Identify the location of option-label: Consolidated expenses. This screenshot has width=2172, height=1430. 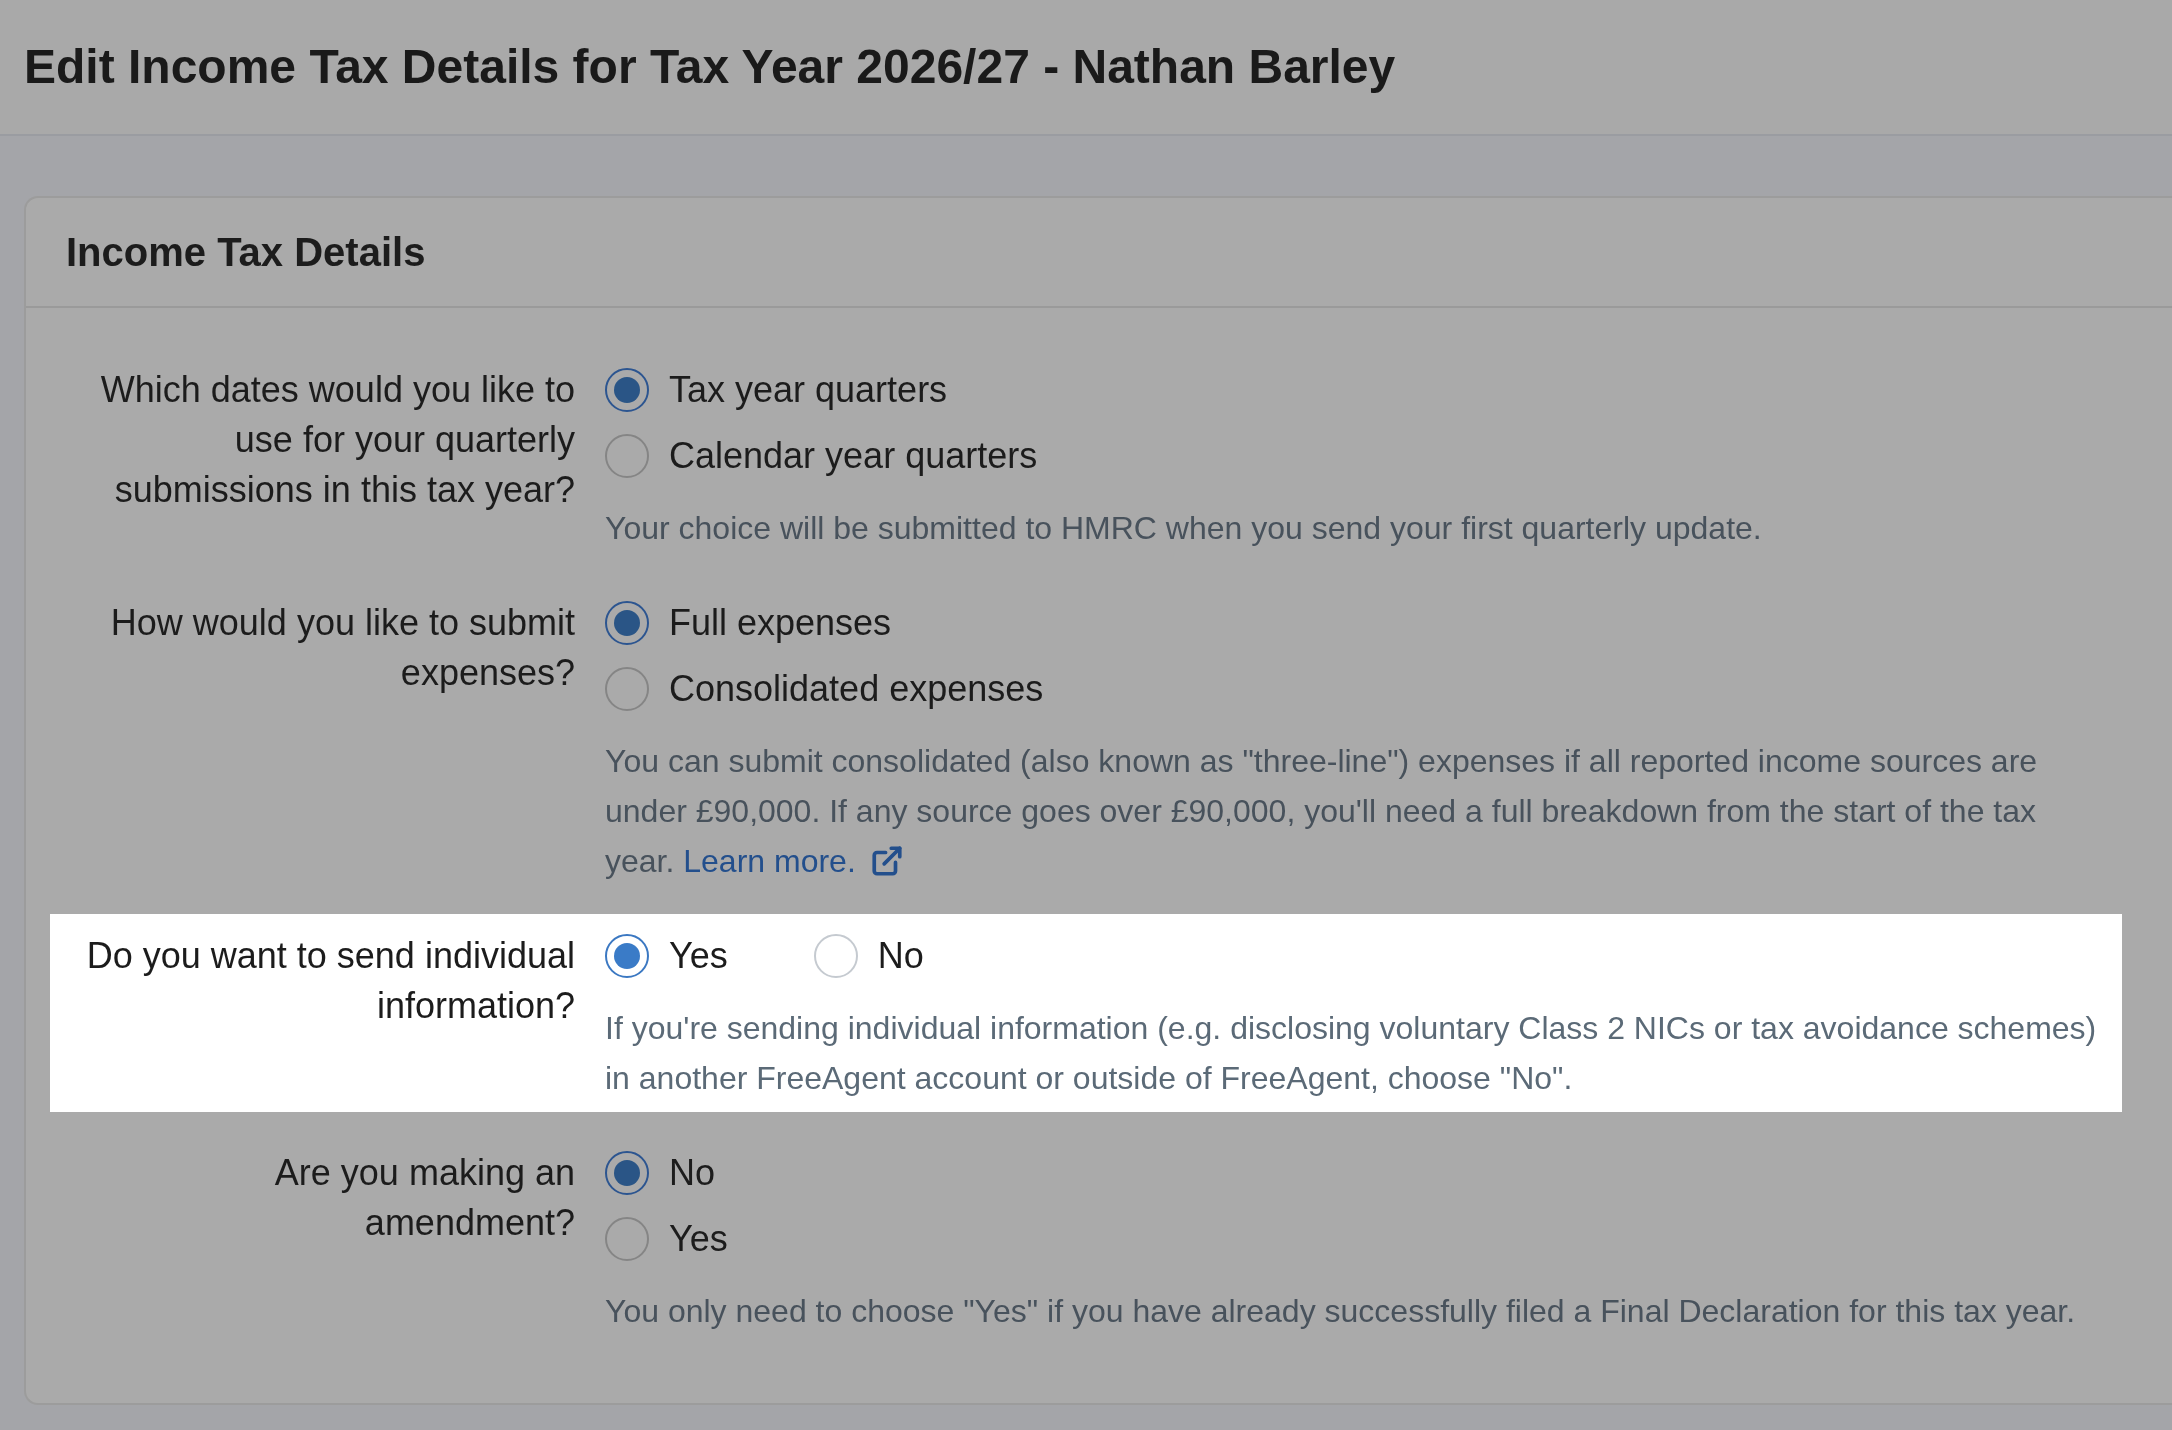
(856, 689).